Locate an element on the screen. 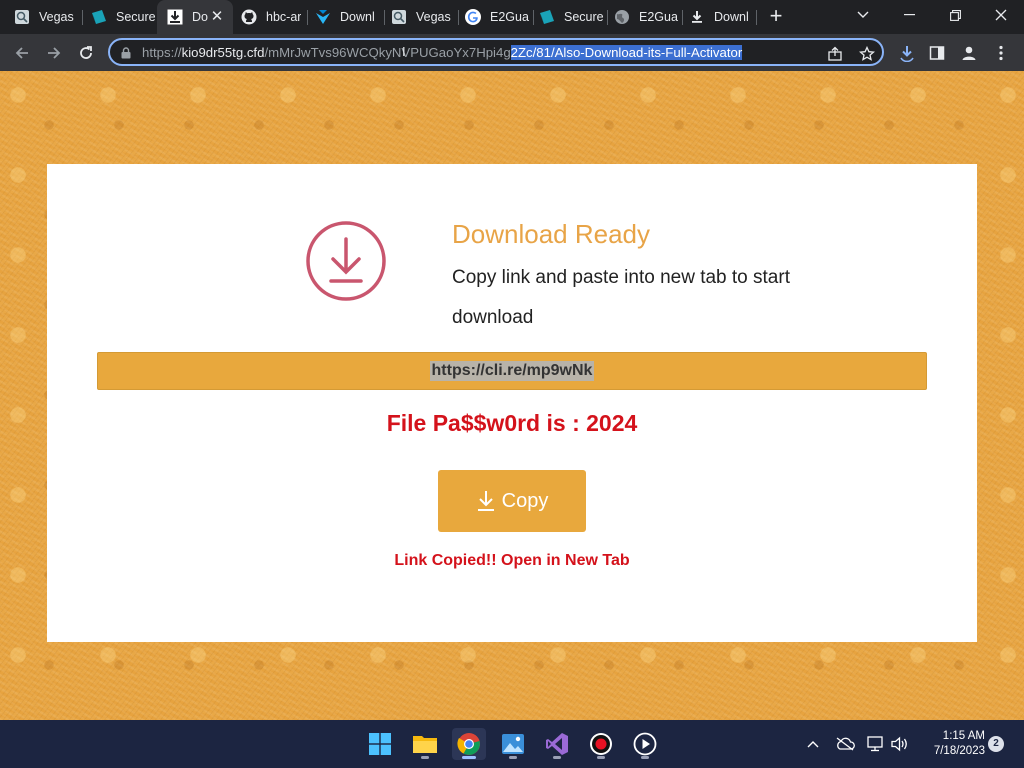 The image size is (1024, 768). restore-button is located at coordinates (955, 15).